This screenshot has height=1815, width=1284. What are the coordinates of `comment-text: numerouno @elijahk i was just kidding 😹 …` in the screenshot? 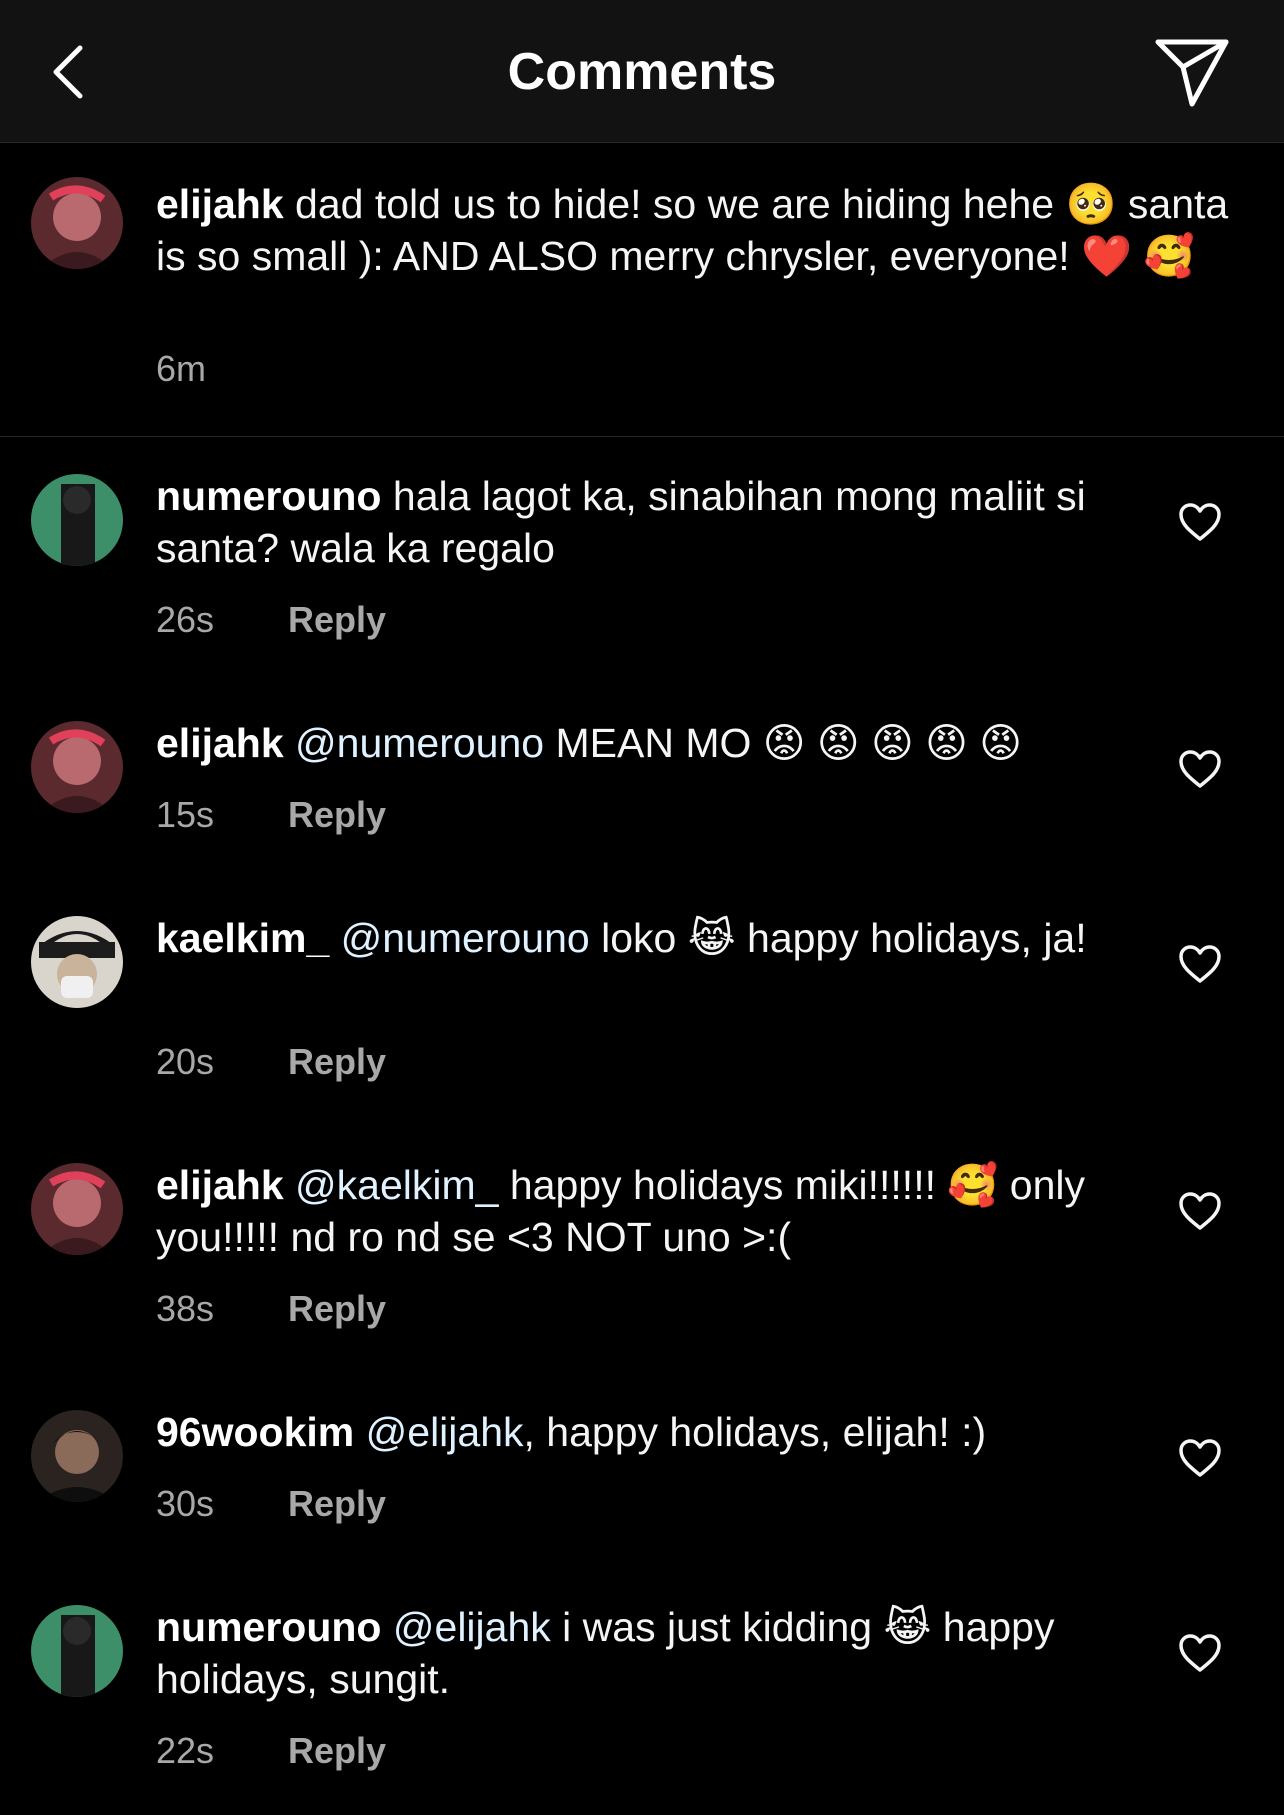 It's located at (651, 1653).